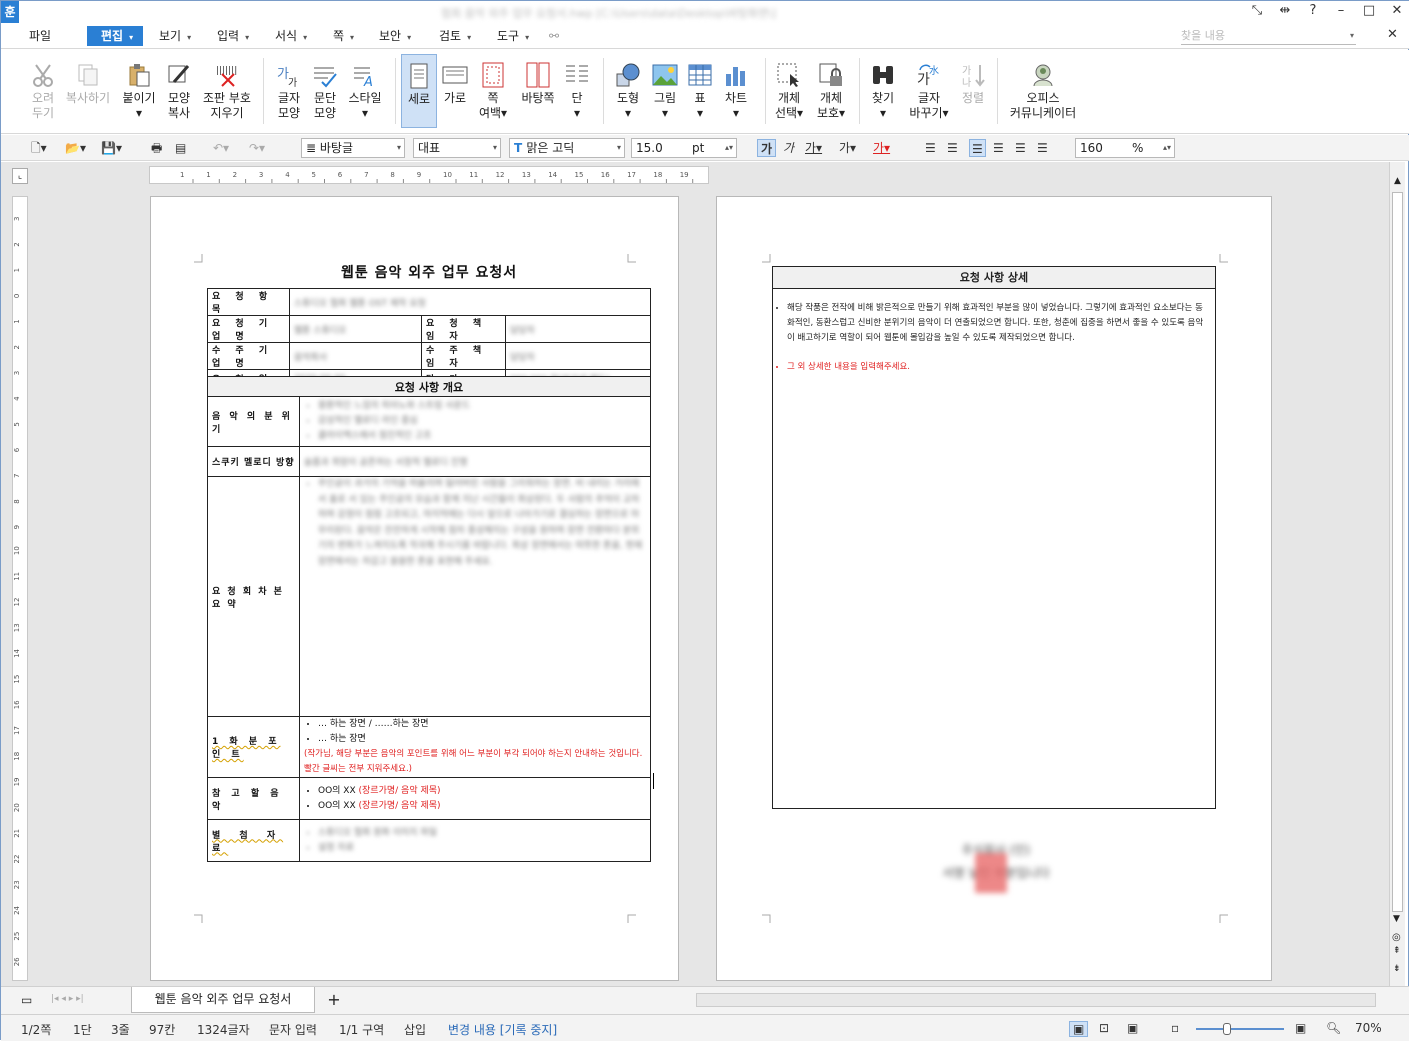  What do you see at coordinates (415, 1029) in the screenshot?
I see `status-insert: 삽입` at bounding box center [415, 1029].